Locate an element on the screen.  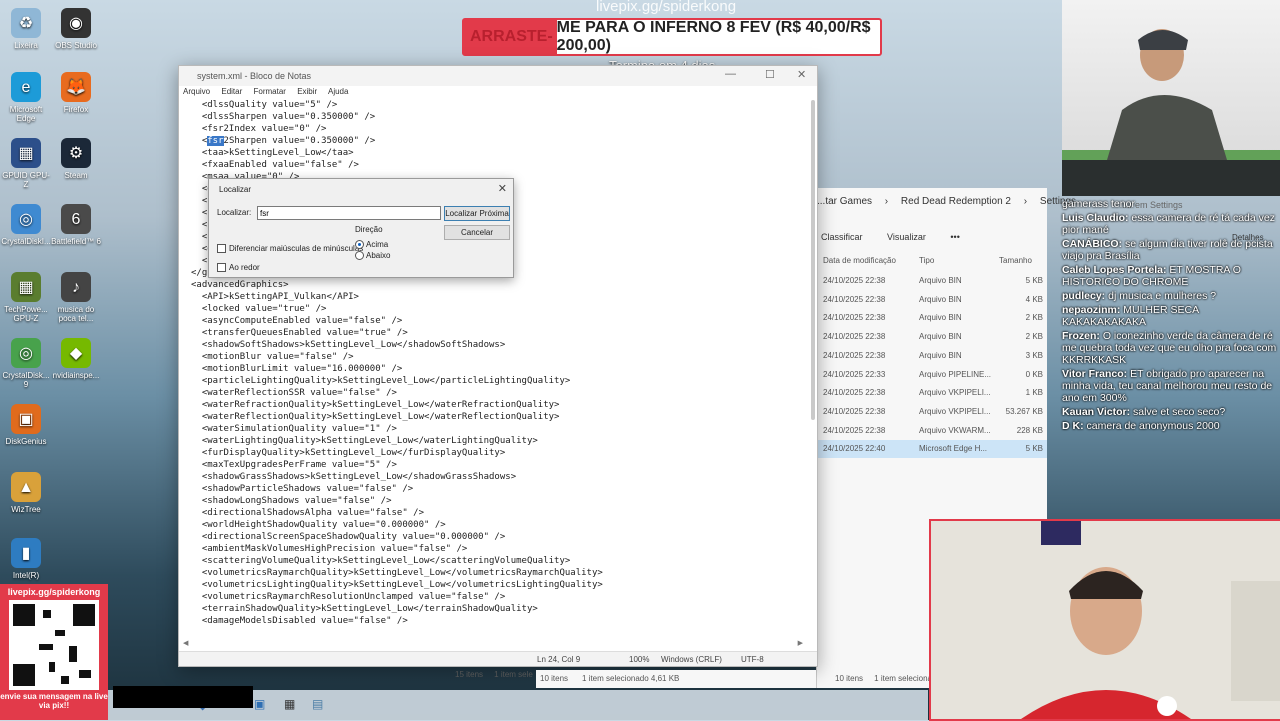
direction-up-radio: Acima is located at coordinates (371, 244).